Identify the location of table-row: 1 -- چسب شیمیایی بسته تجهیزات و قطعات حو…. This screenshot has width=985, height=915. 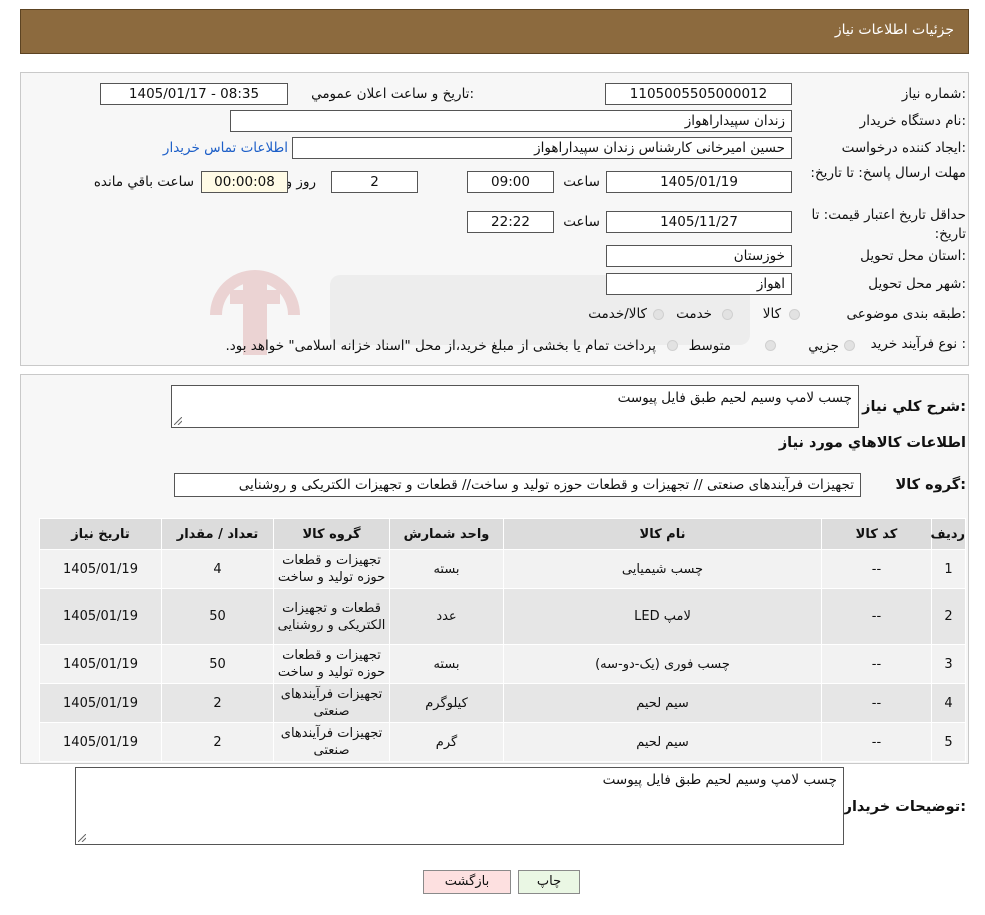
(502, 569).